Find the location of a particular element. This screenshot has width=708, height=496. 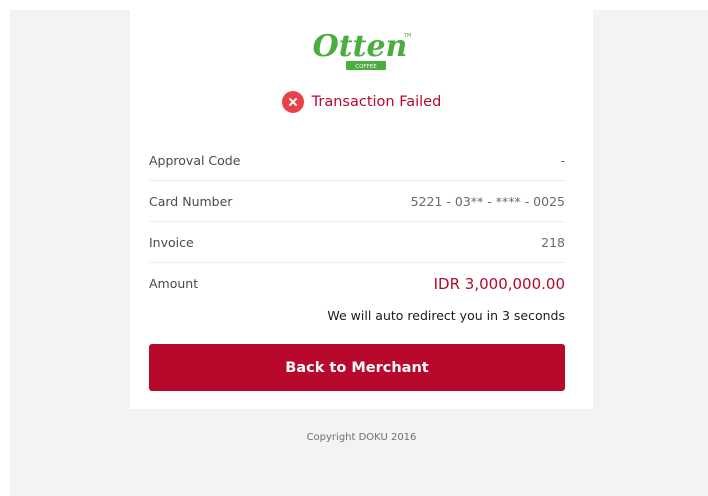

transaction-status: Transaction Failed is located at coordinates (361, 102).